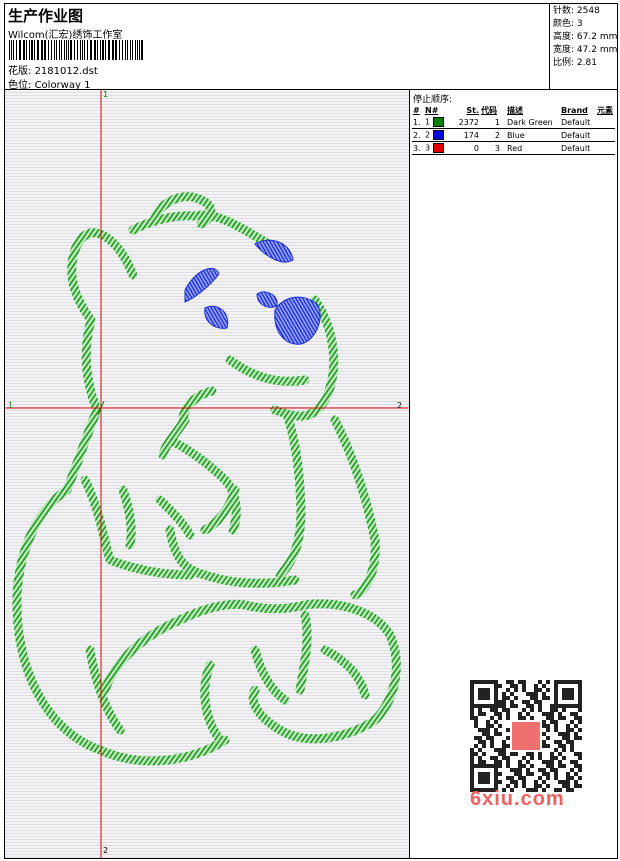  I want to click on row-code: 3, so click(493, 148).